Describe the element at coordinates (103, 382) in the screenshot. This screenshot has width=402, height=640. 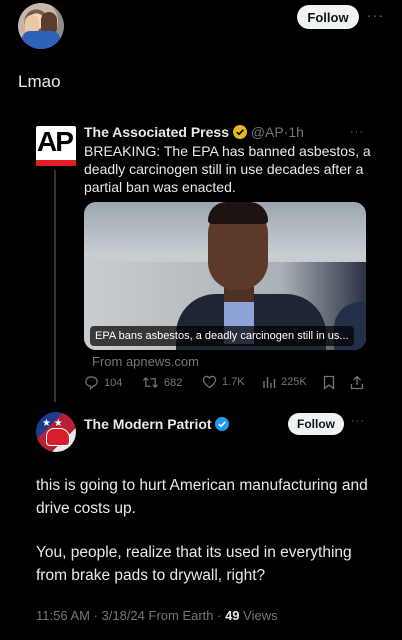
I see `reply-metric: 104` at that location.